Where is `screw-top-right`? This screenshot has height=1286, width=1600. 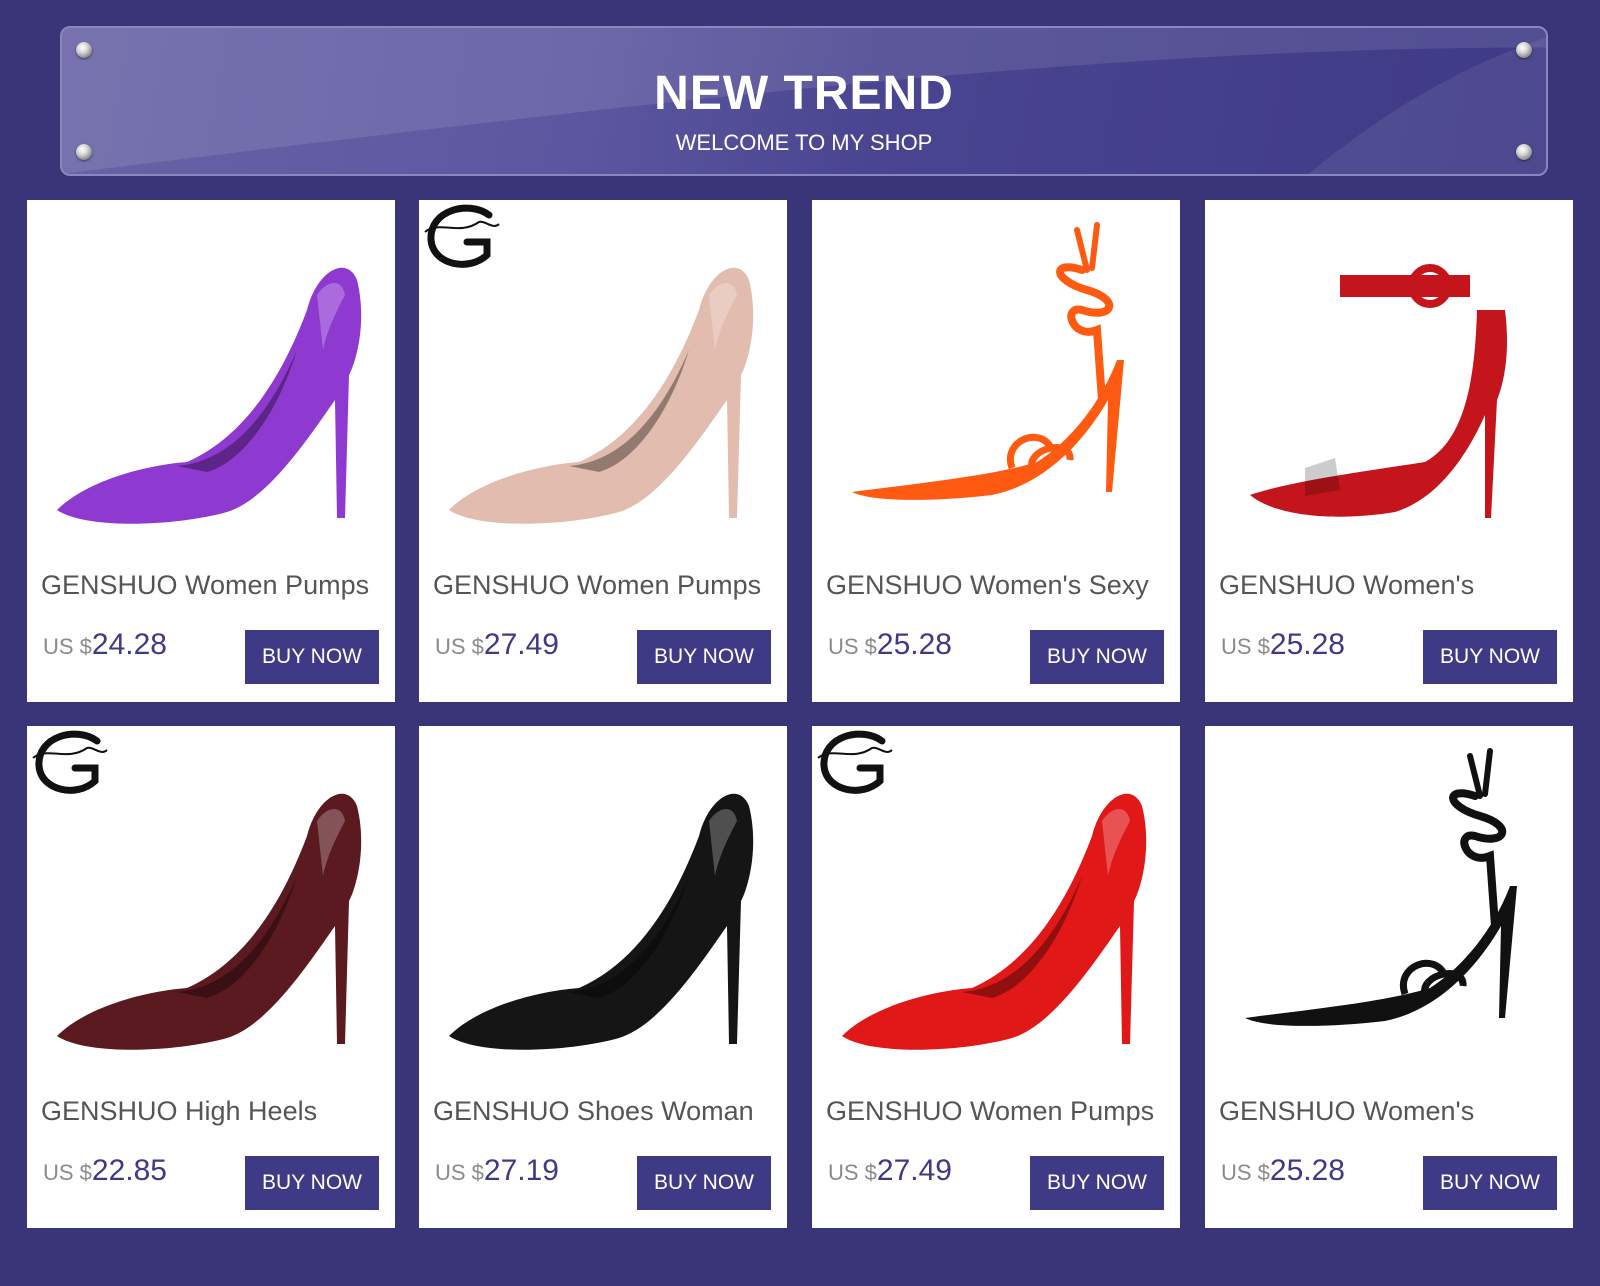
screw-top-right is located at coordinates (1524, 50).